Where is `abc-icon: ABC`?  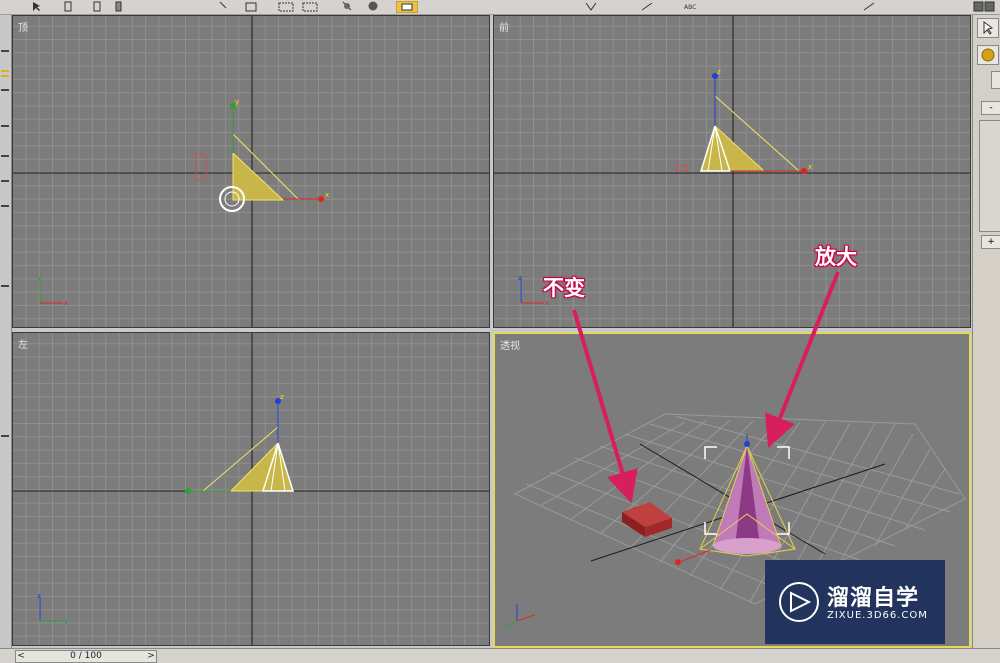
abc-icon: ABC is located at coordinates (693, 6).